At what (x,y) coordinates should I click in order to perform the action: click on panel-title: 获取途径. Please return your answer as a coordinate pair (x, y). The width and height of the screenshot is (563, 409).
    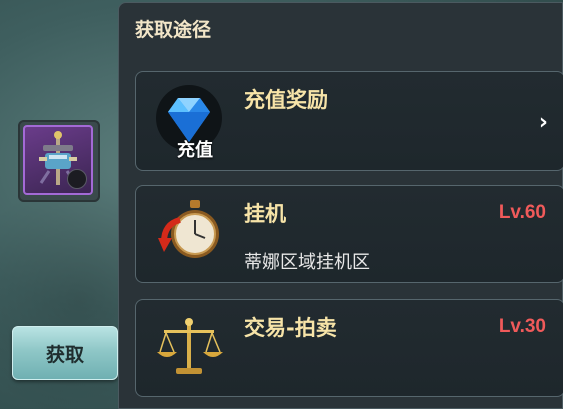
    Looking at the image, I should click on (173, 30).